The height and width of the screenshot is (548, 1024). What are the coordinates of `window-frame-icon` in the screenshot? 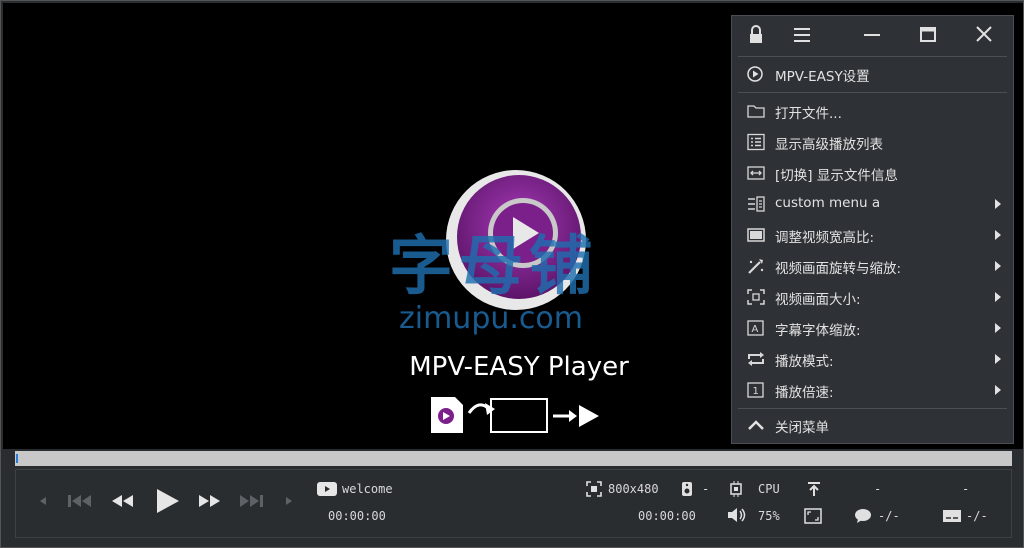 It's located at (519, 415).